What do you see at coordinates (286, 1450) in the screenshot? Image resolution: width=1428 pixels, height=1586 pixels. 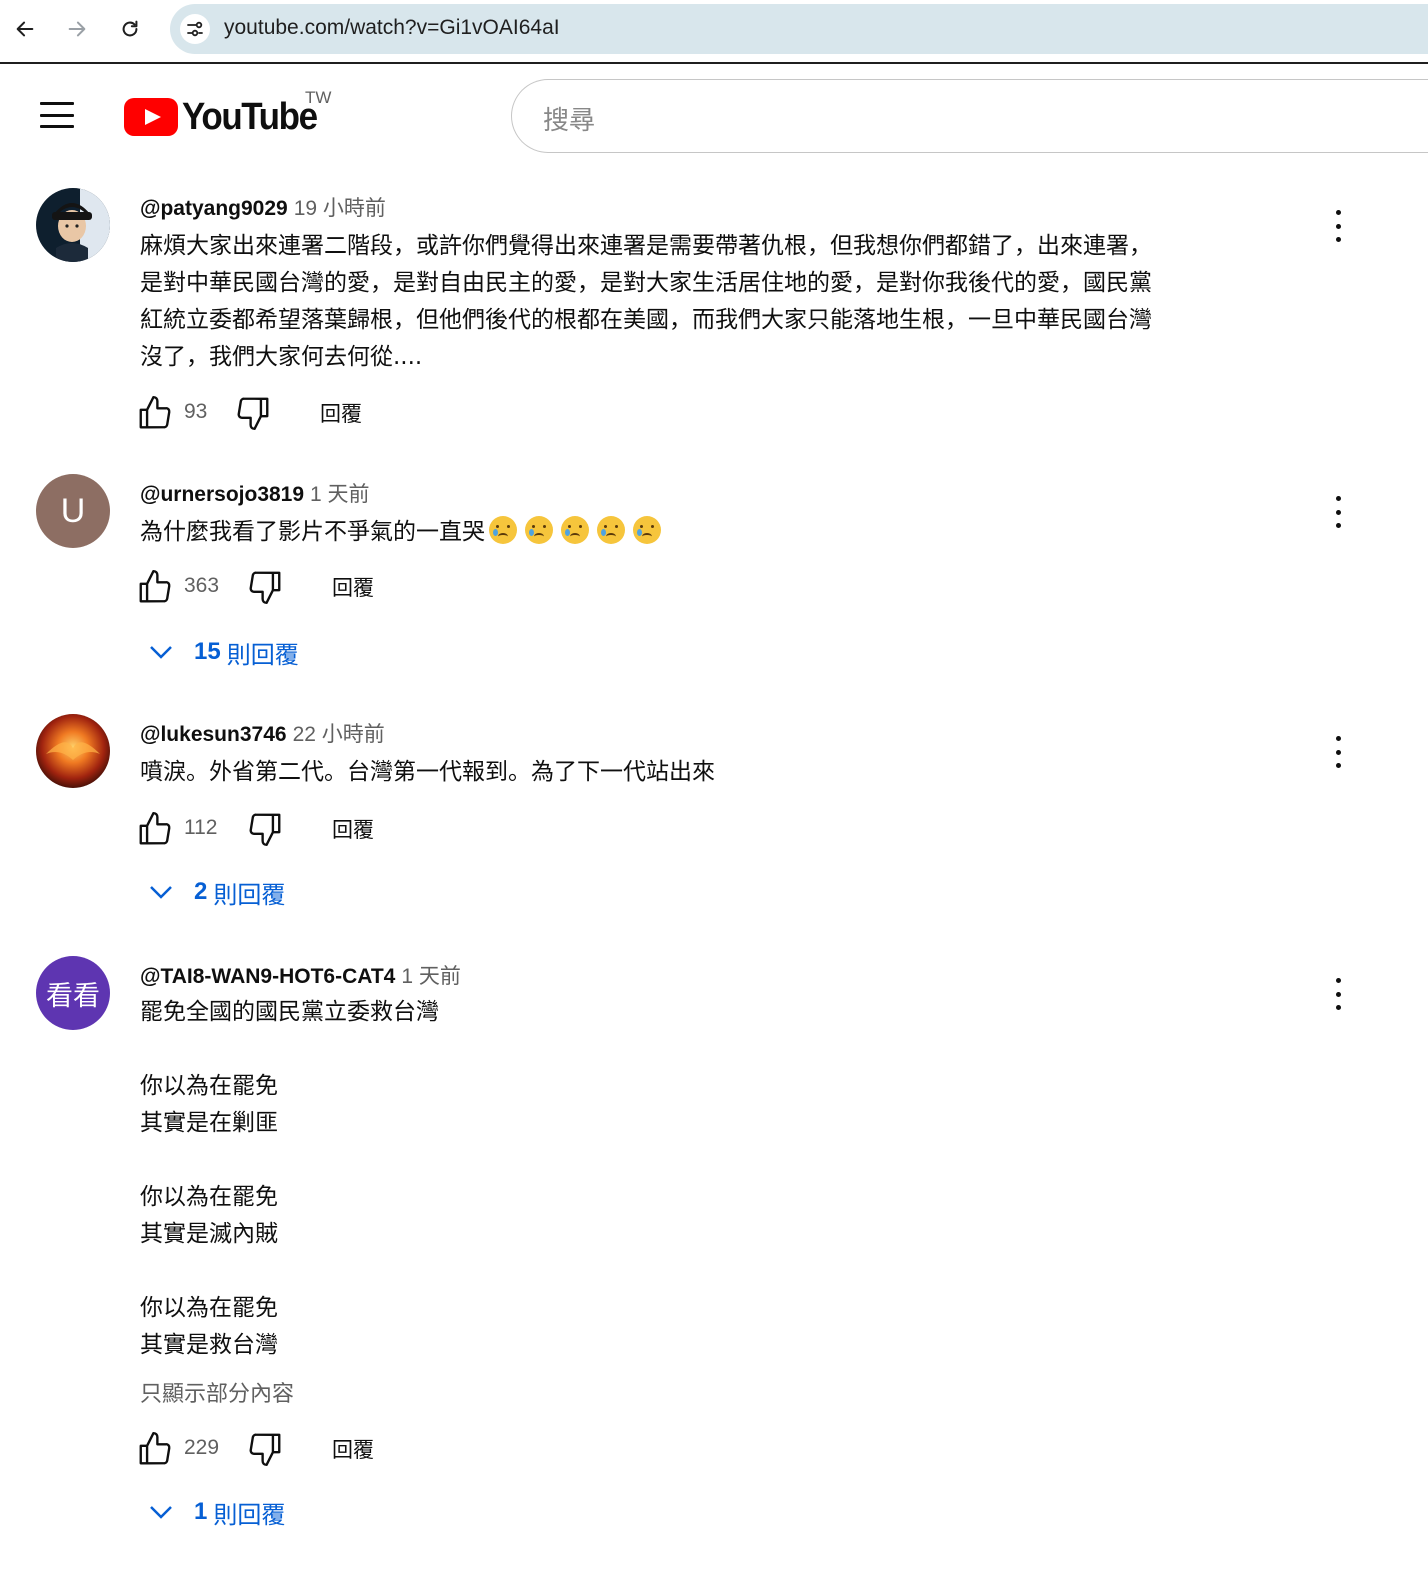 I see `comment-actions: 229 回覆` at bounding box center [286, 1450].